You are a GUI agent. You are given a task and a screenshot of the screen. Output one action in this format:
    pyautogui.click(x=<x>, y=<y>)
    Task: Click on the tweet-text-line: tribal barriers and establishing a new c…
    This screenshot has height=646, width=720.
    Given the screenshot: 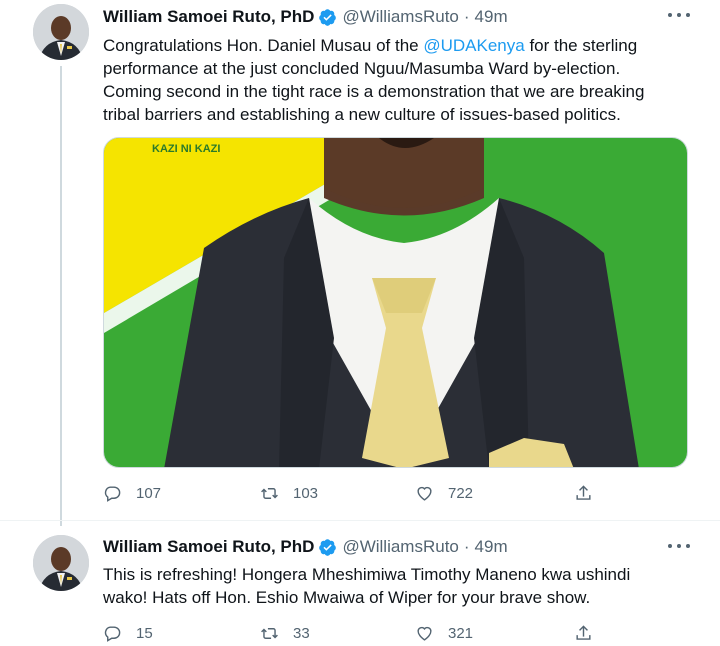 What is the action you would take?
    pyautogui.click(x=362, y=114)
    